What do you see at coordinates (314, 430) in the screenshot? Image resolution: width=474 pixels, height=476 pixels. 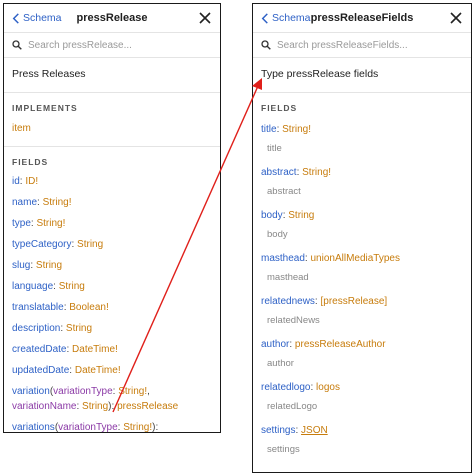 I see `field-type: JSON` at bounding box center [314, 430].